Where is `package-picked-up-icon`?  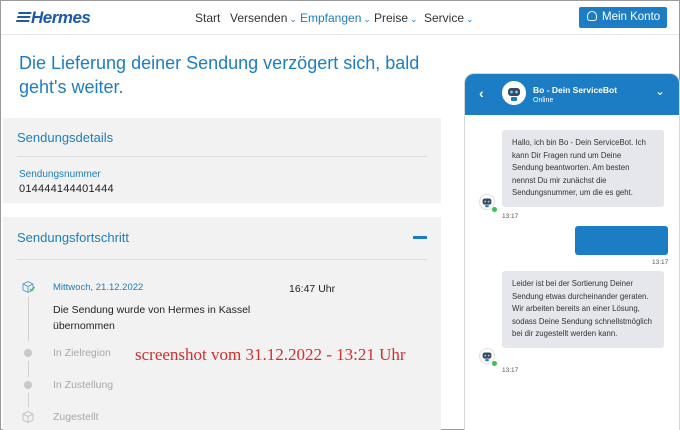 package-picked-up-icon is located at coordinates (28, 287).